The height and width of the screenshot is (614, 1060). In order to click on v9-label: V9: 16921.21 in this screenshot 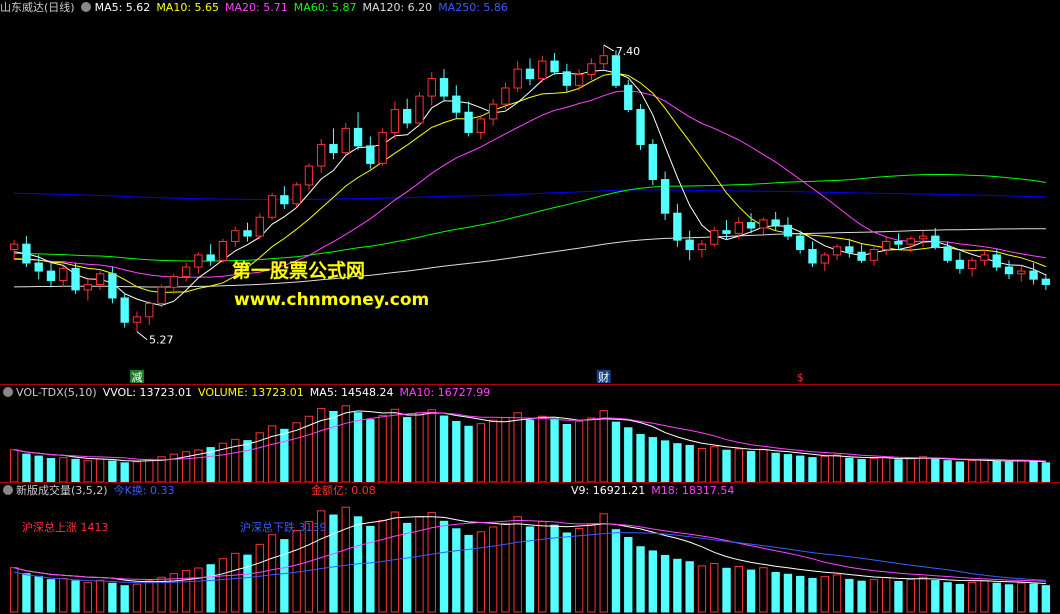, I will do `click(608, 490)`.